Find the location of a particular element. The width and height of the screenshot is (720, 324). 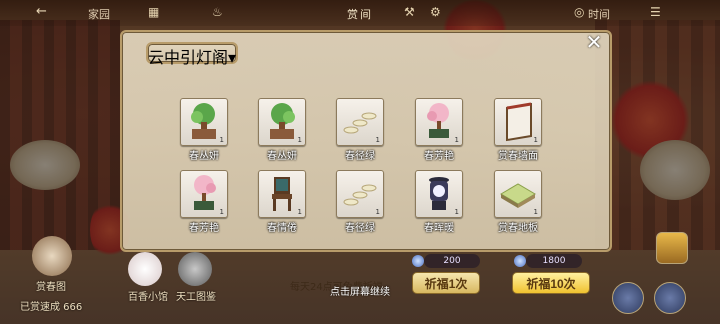

grass-floor-icon is located at coordinates (518, 195).